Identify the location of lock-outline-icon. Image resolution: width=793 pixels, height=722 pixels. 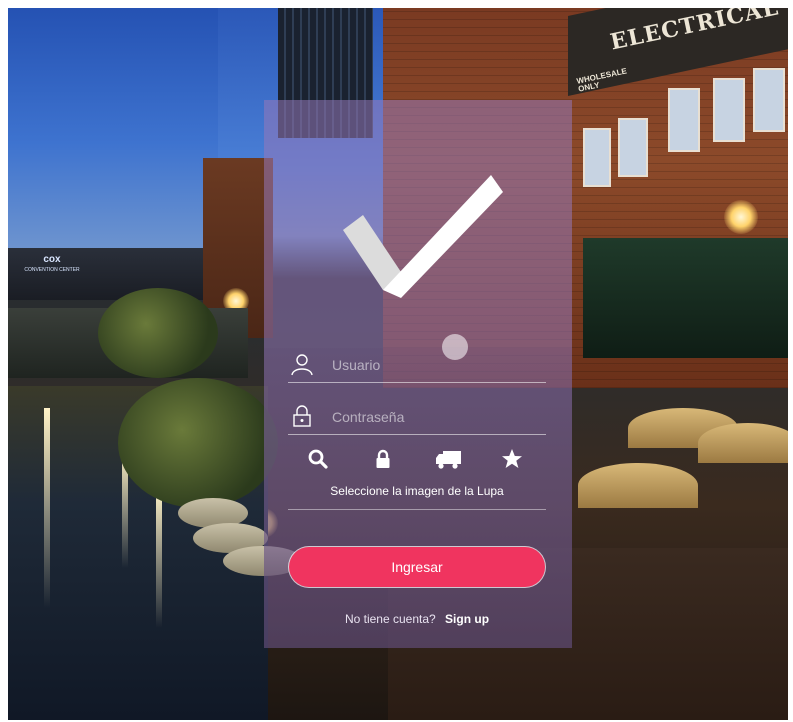
(302, 416).